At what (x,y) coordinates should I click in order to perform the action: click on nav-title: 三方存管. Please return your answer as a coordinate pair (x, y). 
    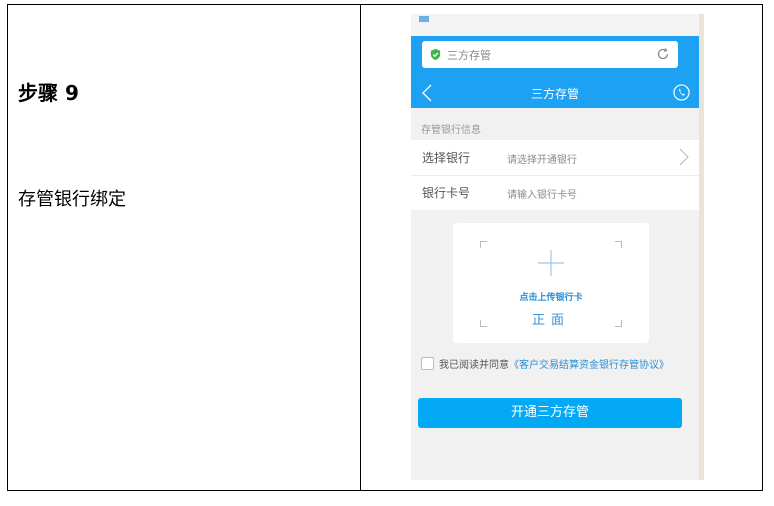
    Looking at the image, I should click on (554, 94).